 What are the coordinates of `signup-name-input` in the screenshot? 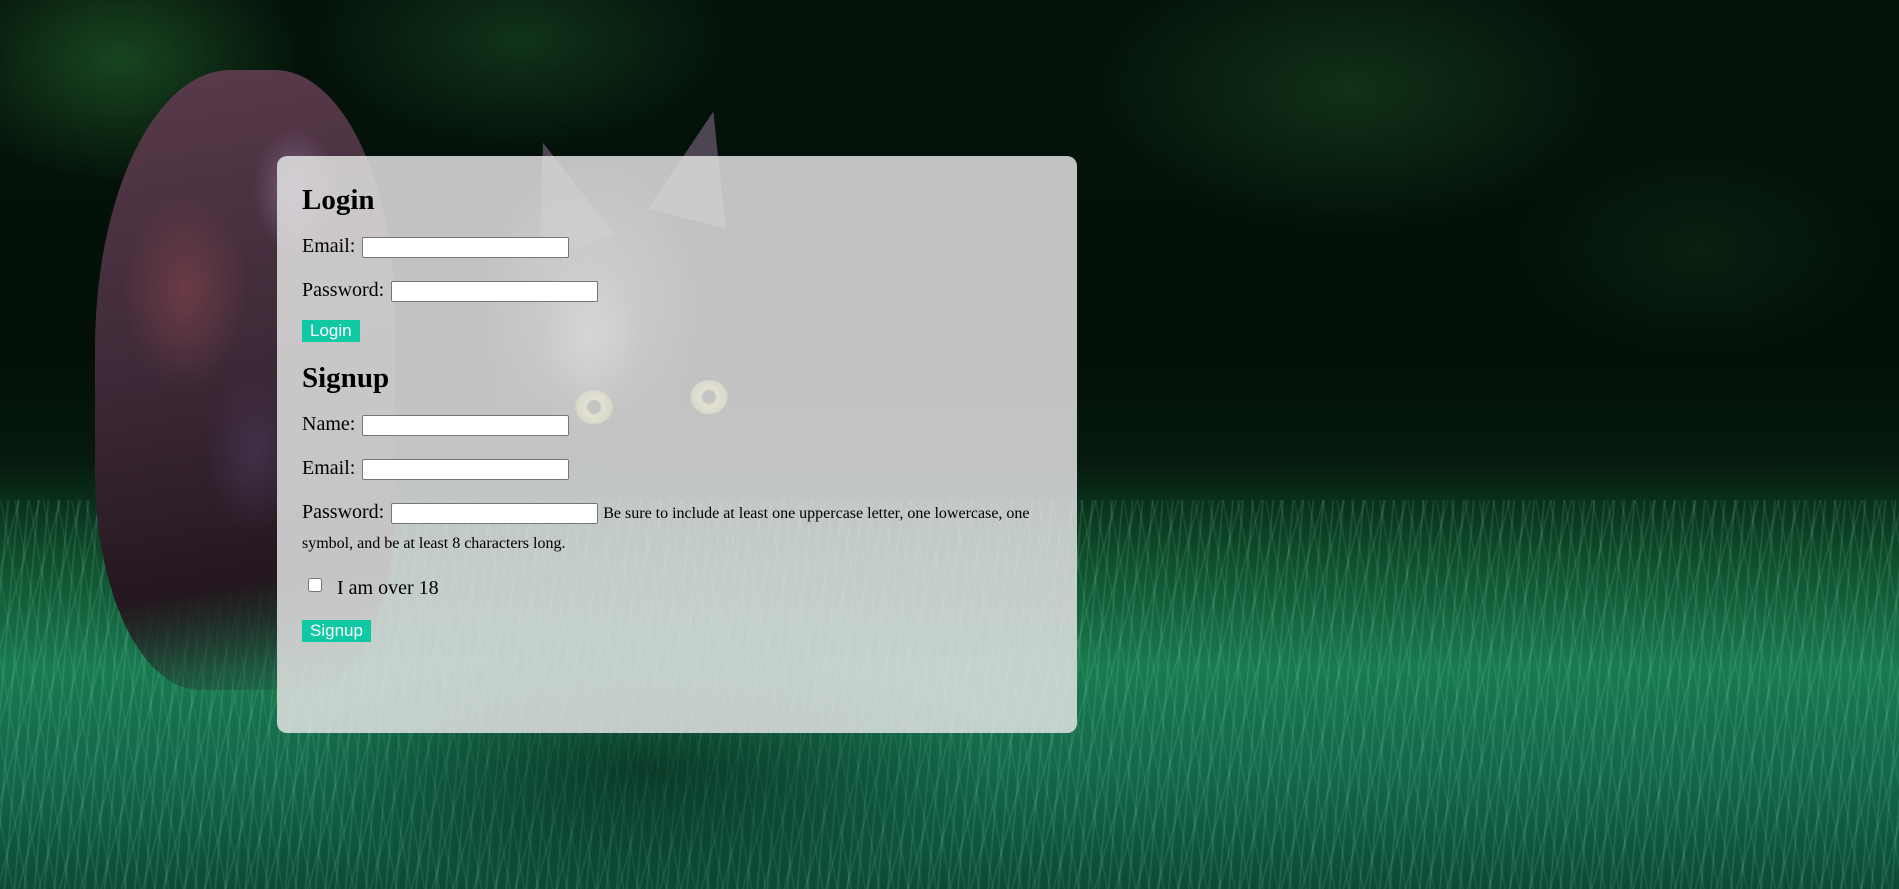 It's located at (466, 425).